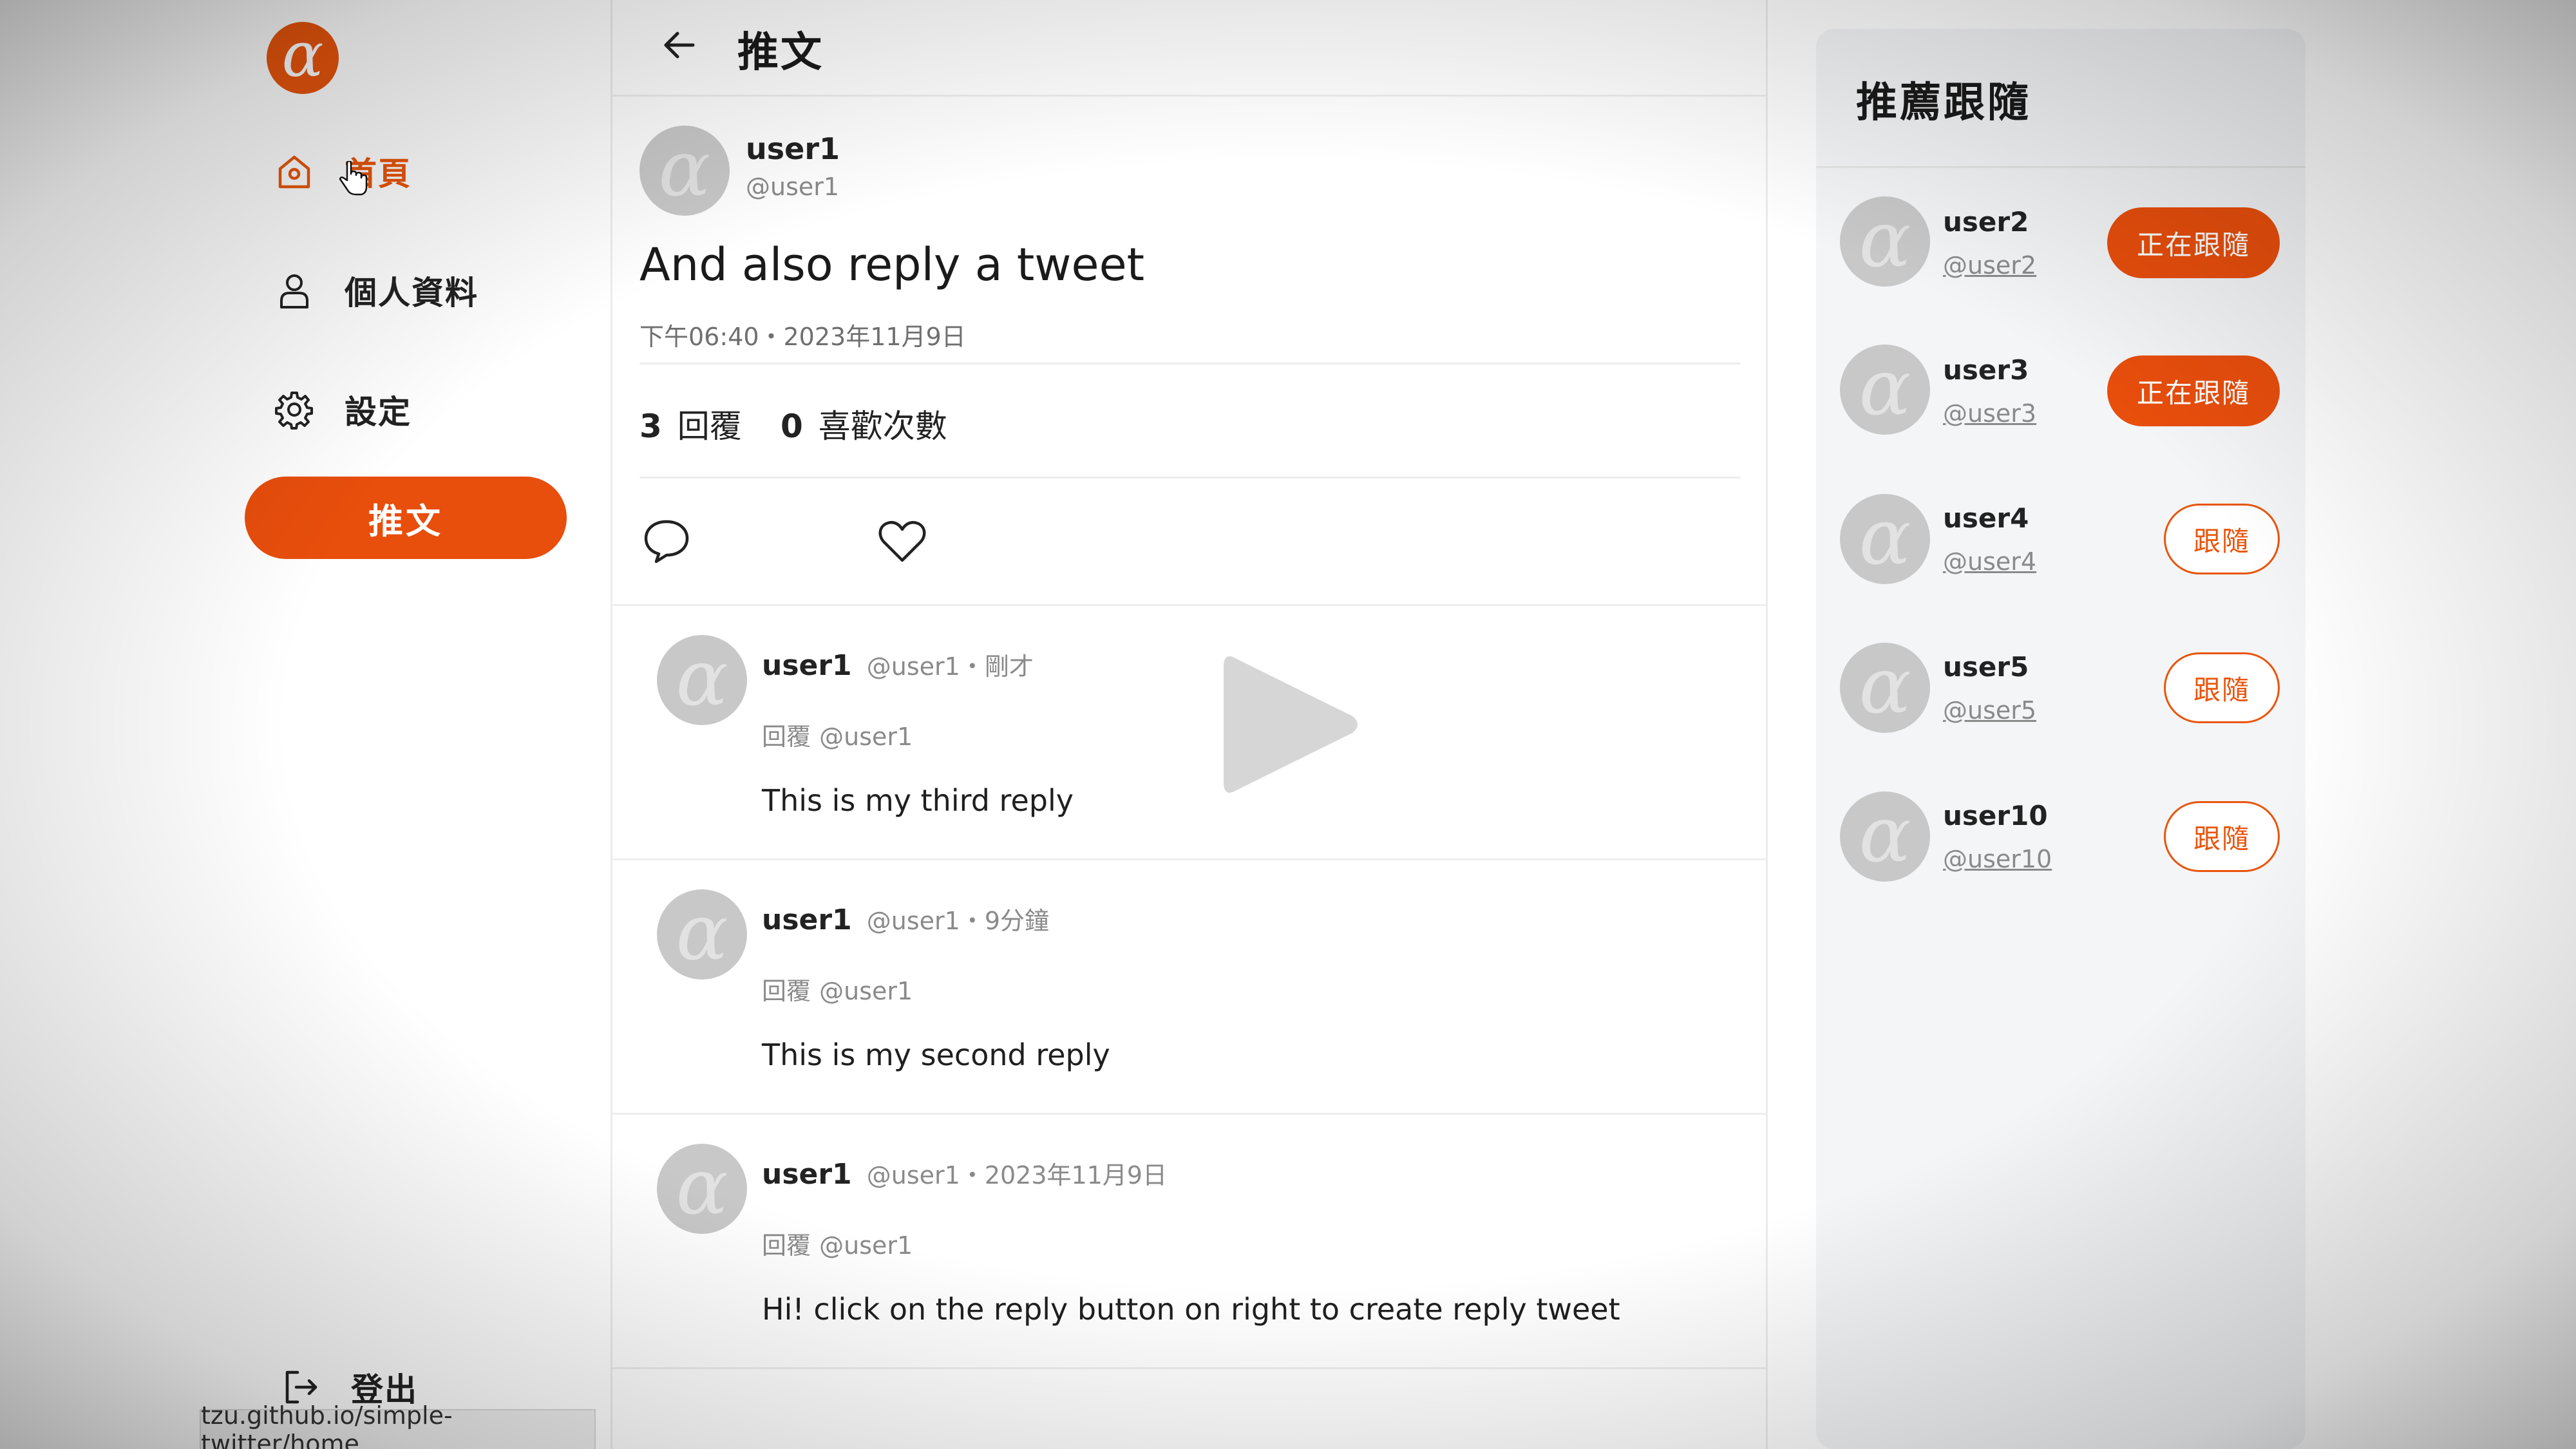  Describe the element at coordinates (950, 666) in the screenshot. I see `reply-meta: @user1・剛才` at that location.